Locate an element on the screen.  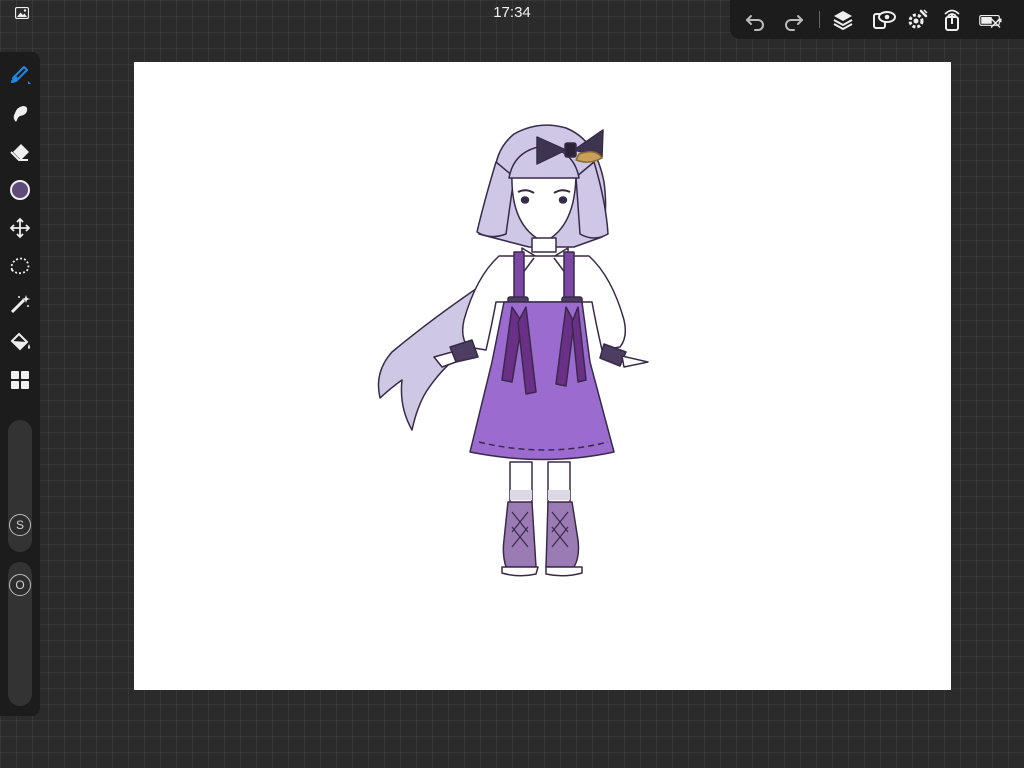
toolbar-divider is located at coordinates (819, 19).